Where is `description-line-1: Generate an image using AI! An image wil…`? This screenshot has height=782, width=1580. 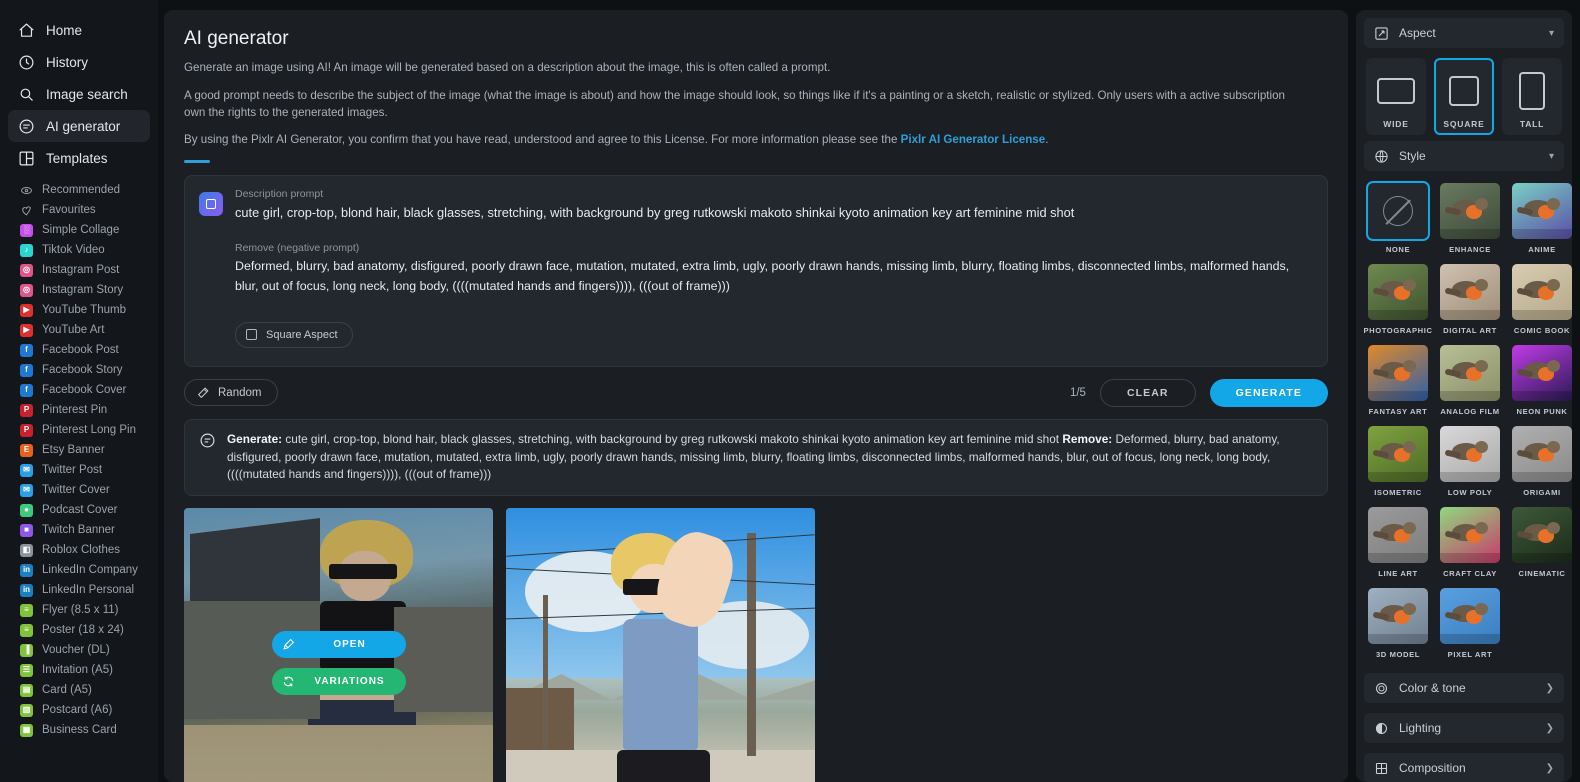
description-line-1: Generate an image using AI! An image wil… is located at coordinates (507, 67).